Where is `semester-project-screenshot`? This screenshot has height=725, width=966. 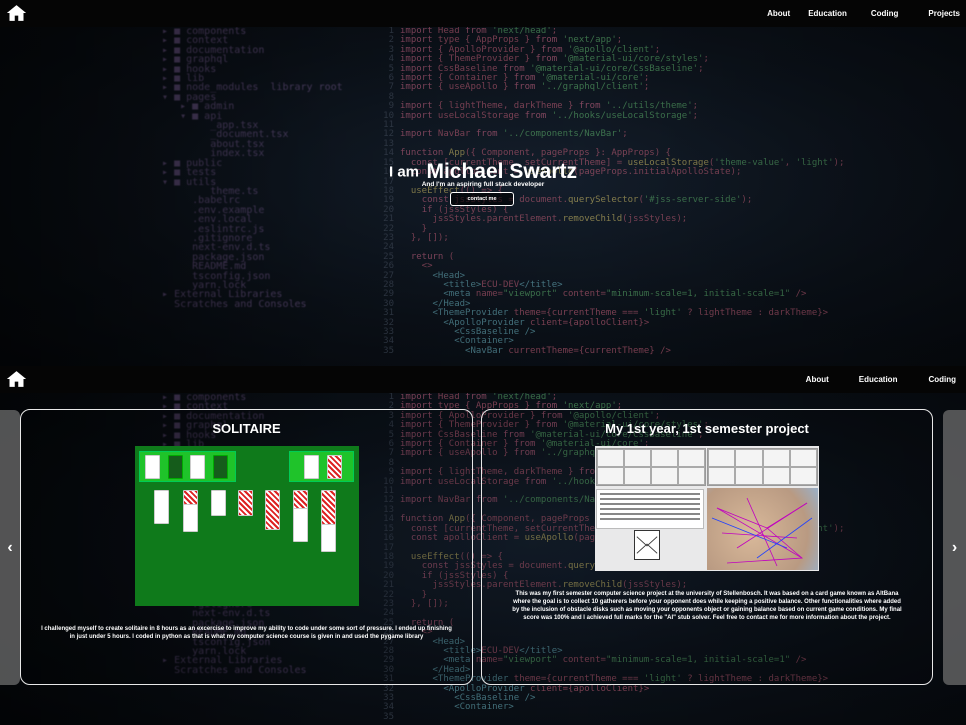
semester-project-screenshot is located at coordinates (707, 508).